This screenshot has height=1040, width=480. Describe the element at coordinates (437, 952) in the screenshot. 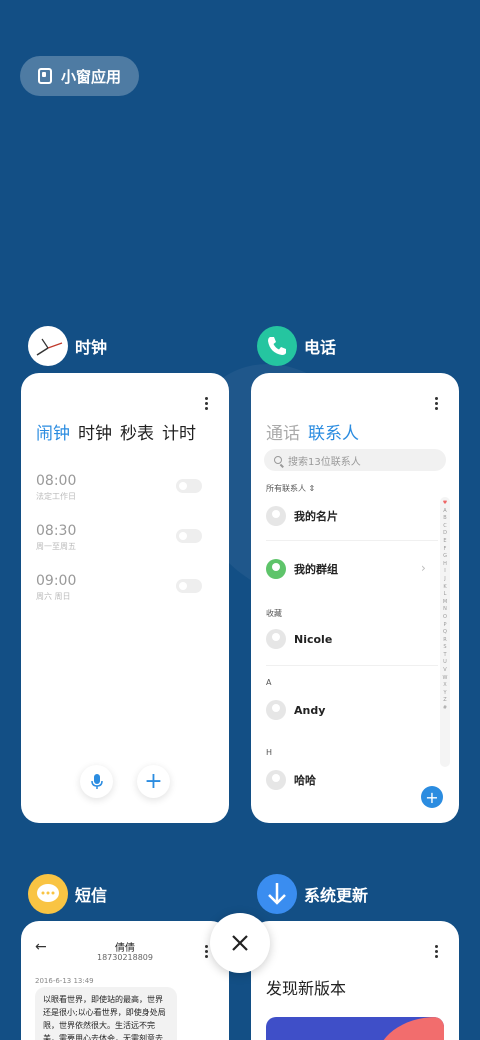

I see `update-more-icon` at that location.